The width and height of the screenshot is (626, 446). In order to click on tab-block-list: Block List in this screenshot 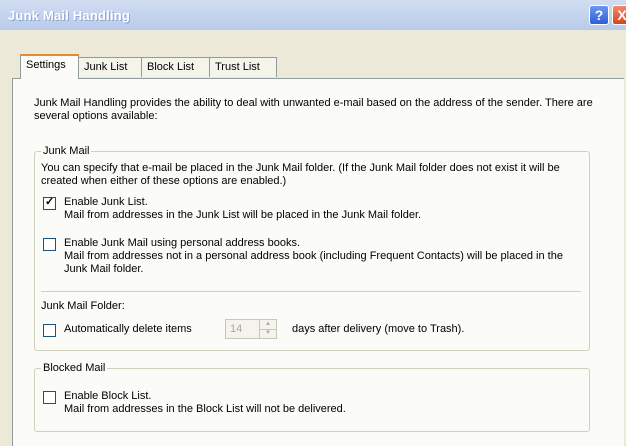, I will do `click(175, 67)`.